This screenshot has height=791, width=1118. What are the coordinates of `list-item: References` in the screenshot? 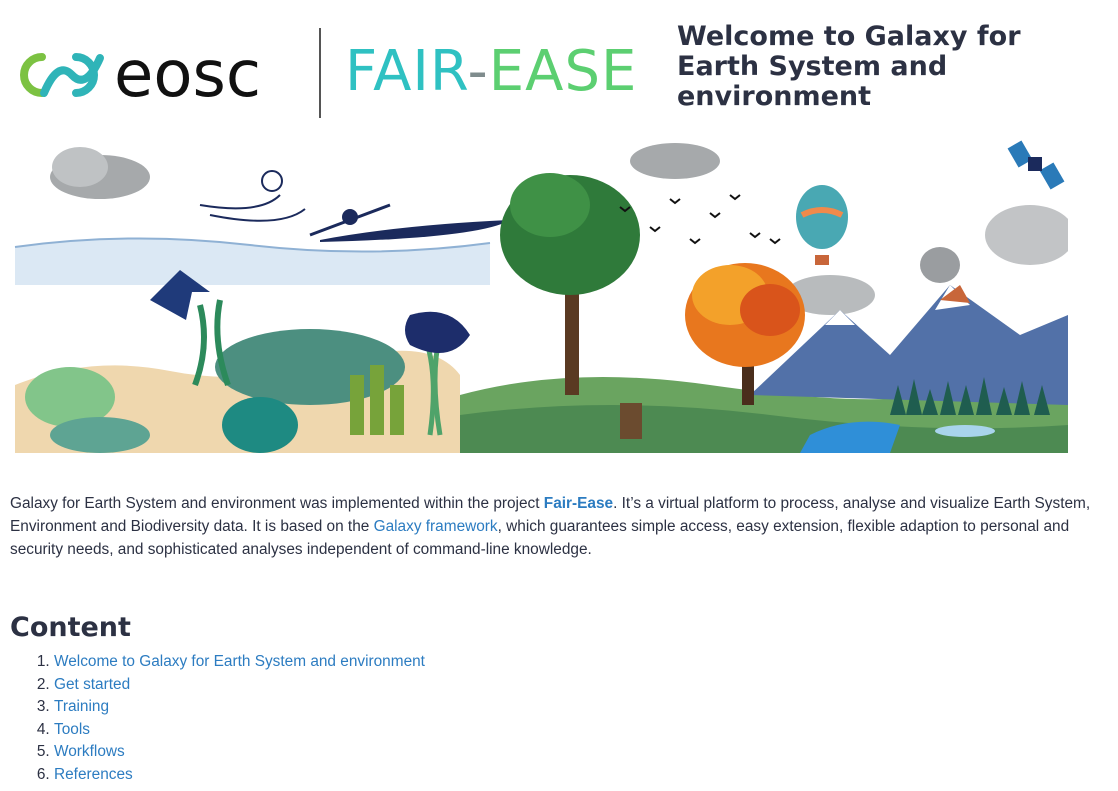 It's located at (239, 775).